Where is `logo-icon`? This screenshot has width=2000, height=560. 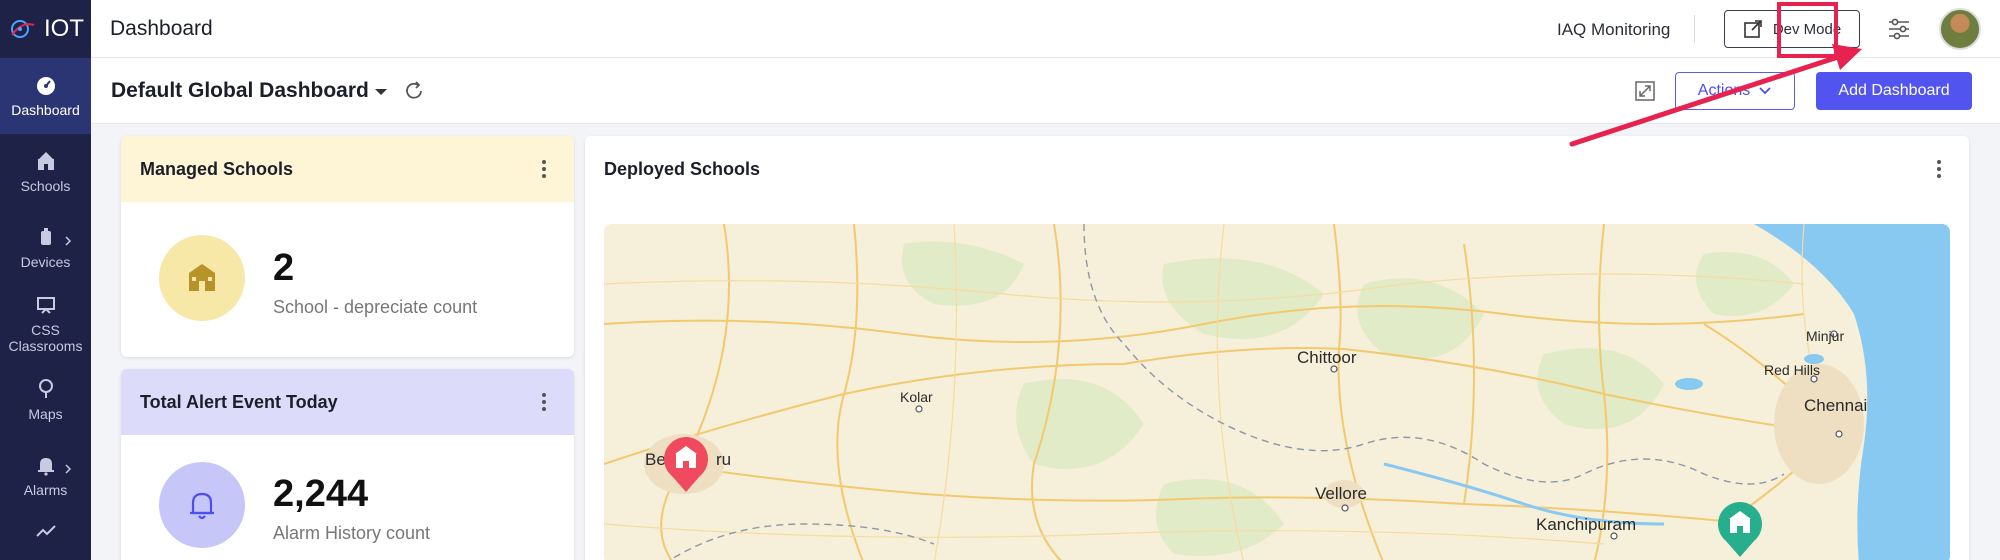
logo-icon is located at coordinates (23, 29).